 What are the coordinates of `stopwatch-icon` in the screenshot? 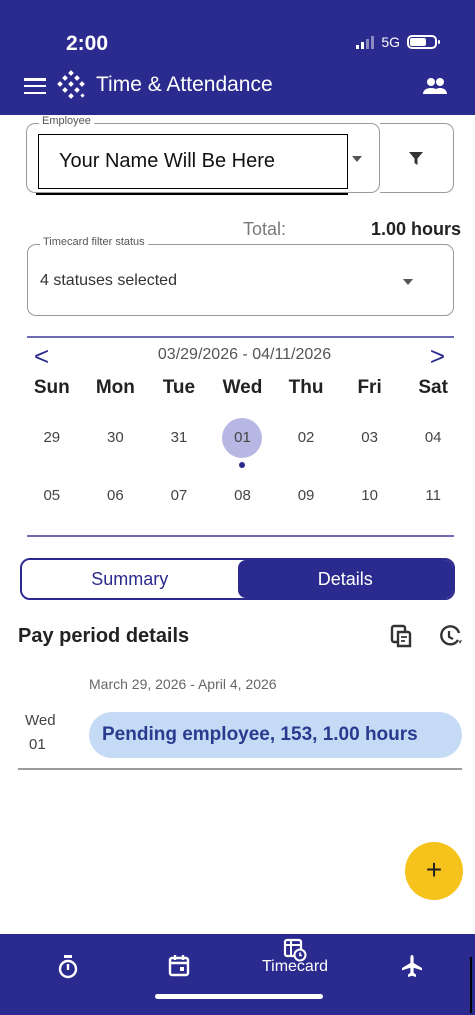 It's located at (68, 967).